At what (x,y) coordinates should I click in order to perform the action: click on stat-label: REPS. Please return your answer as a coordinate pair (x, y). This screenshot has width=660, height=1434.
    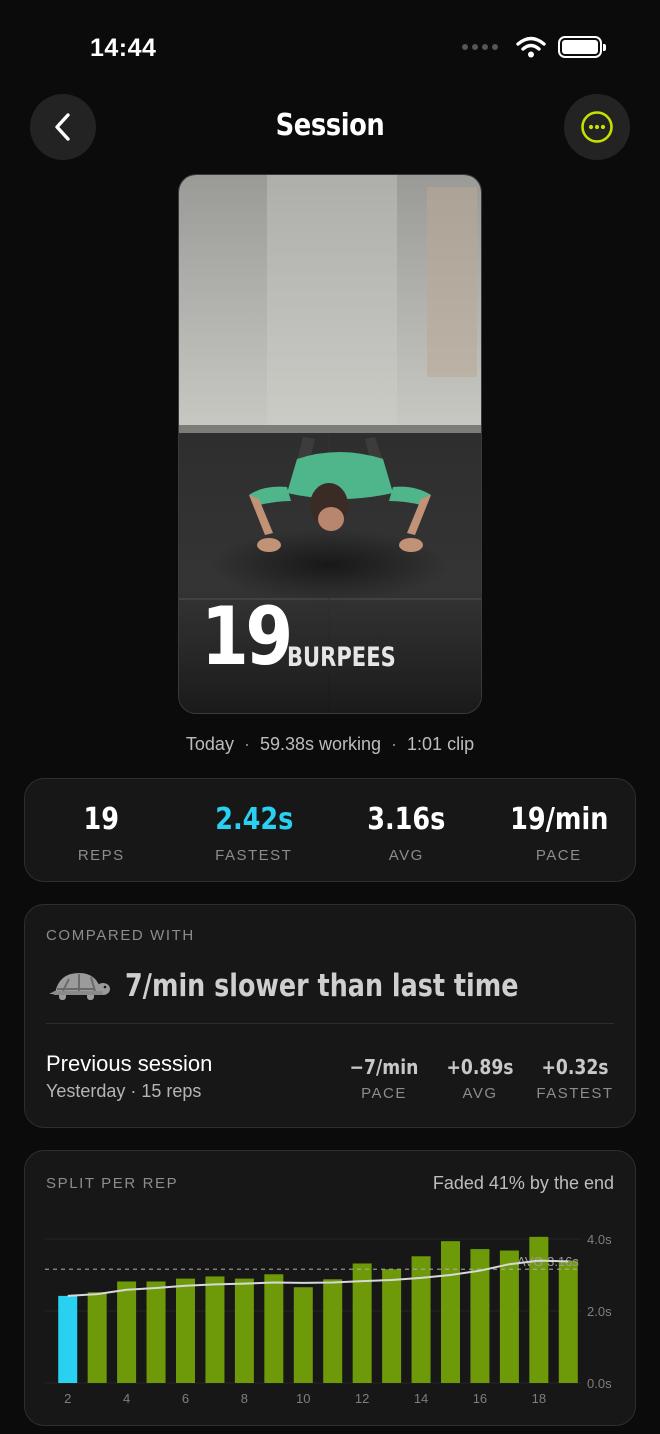
    Looking at the image, I should click on (101, 855).